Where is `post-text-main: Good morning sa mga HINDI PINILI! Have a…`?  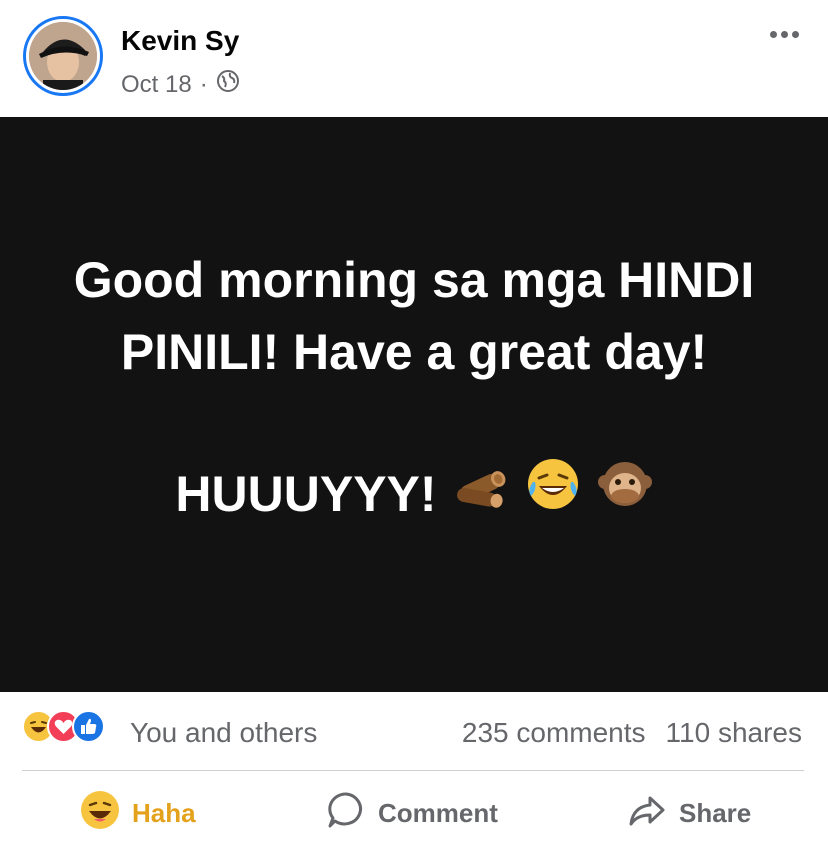 post-text-main: Good morning sa mga HINDI PINILI! Have a… is located at coordinates (414, 316).